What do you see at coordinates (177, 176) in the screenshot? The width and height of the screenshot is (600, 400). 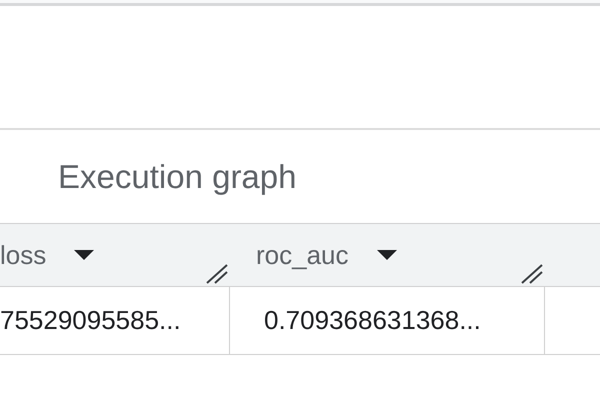 I see `section-title: Execution graph` at bounding box center [177, 176].